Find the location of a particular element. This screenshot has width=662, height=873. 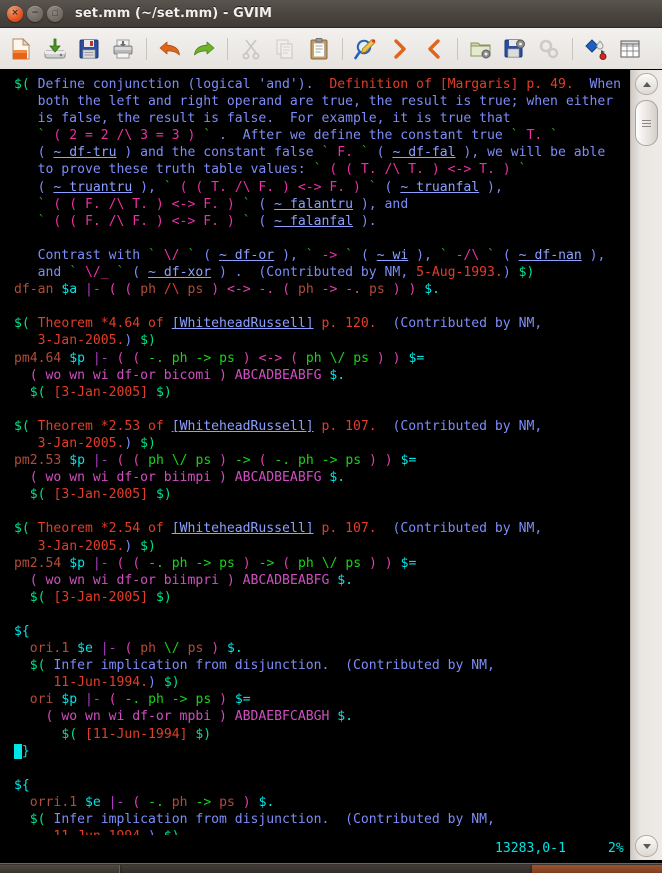

code-token: $p is located at coordinates (69, 700).